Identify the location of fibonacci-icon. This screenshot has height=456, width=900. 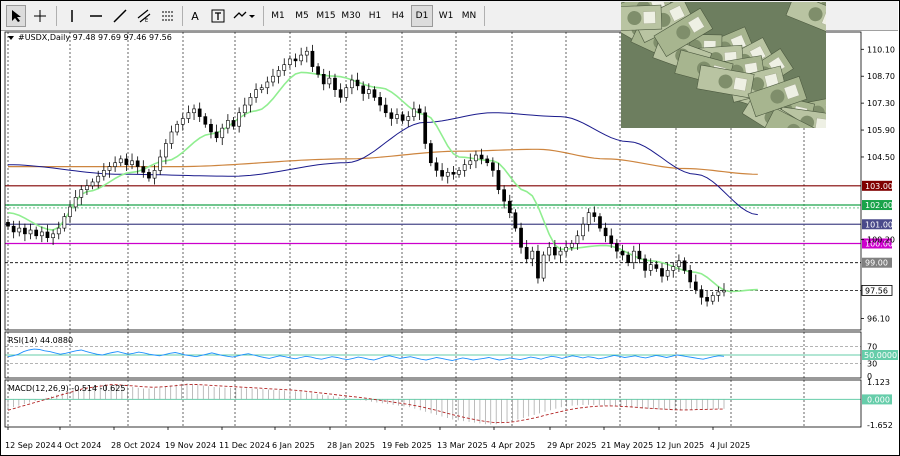
(168, 16).